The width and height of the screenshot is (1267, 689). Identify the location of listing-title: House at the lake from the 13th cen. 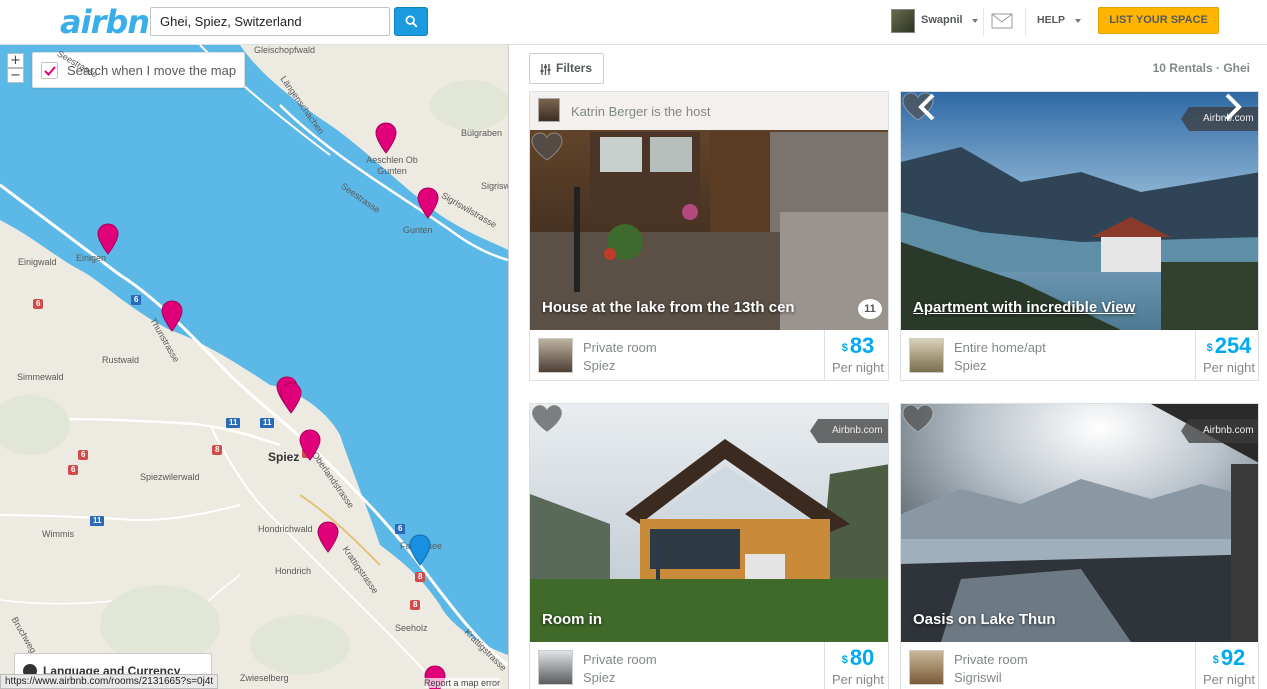
(668, 307).